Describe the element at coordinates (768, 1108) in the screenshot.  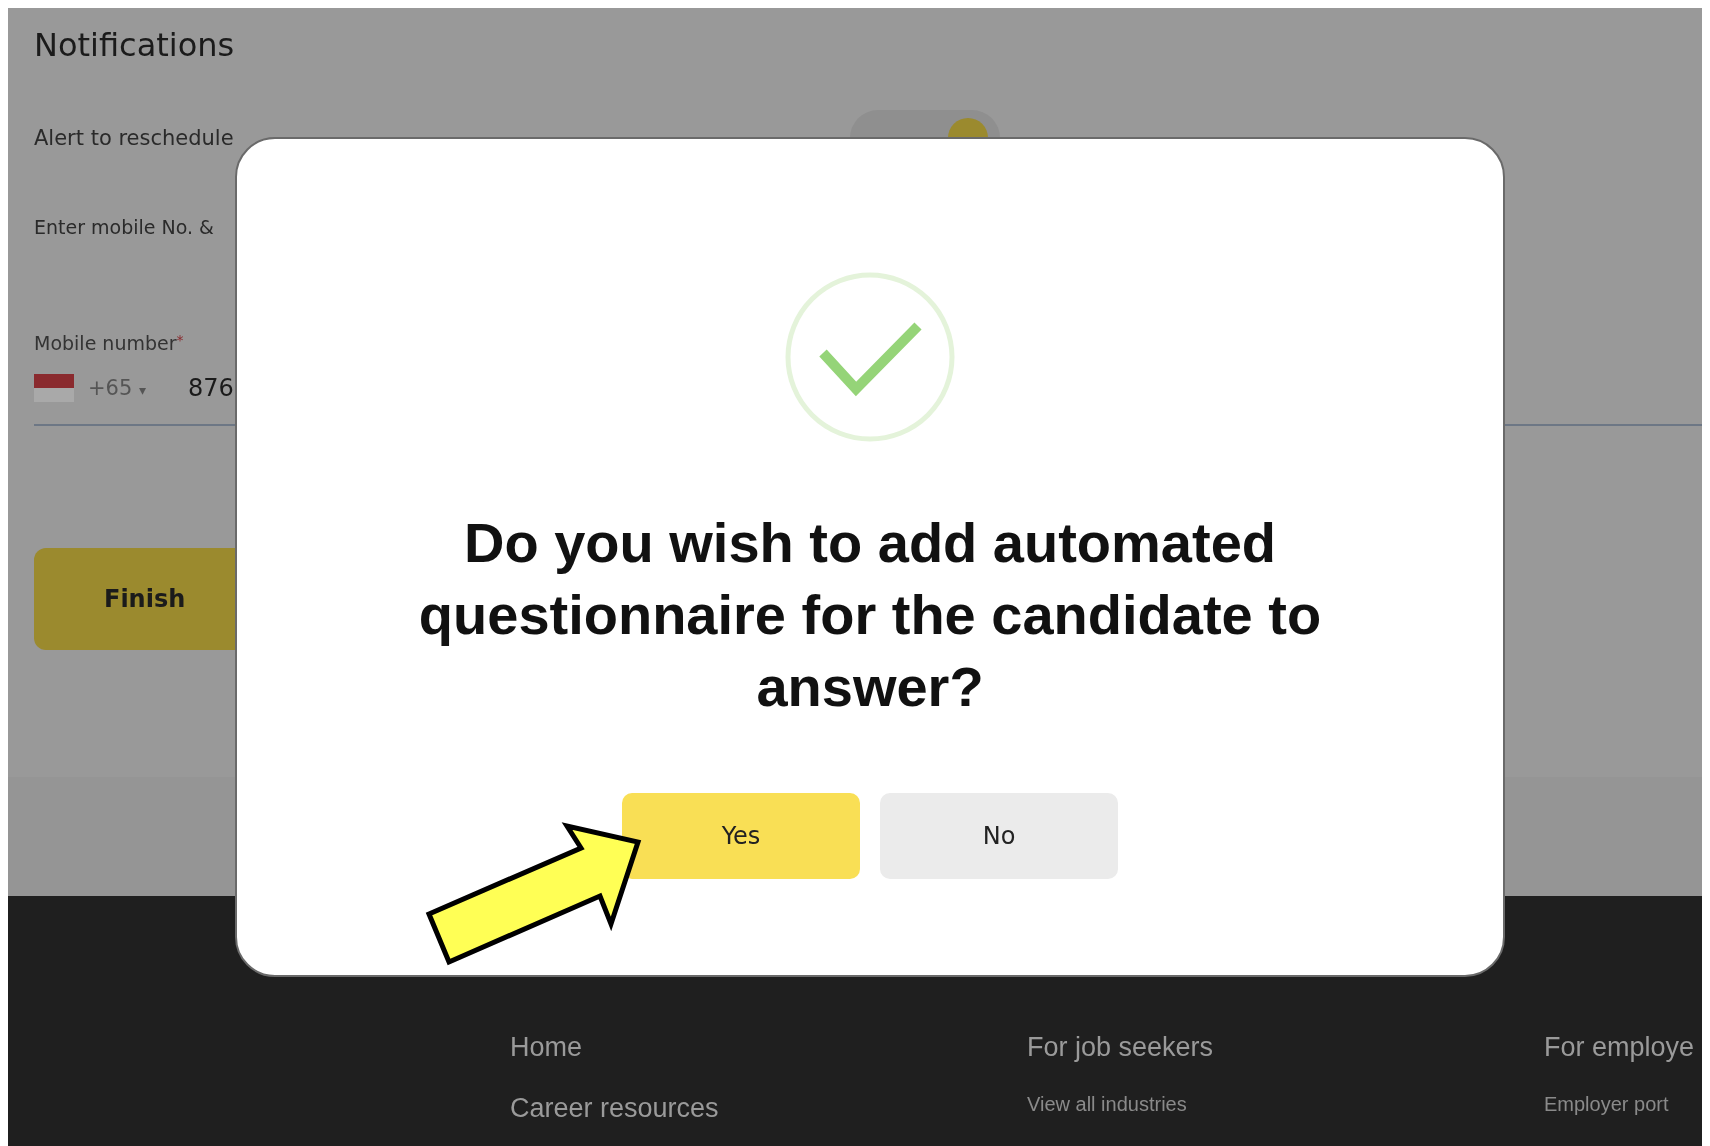
I see `footer-link: Career resources` at that location.